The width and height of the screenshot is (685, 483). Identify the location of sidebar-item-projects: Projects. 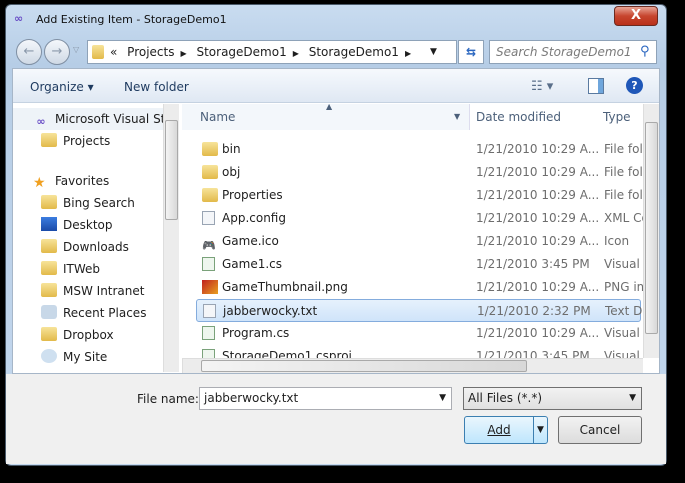
(75, 141).